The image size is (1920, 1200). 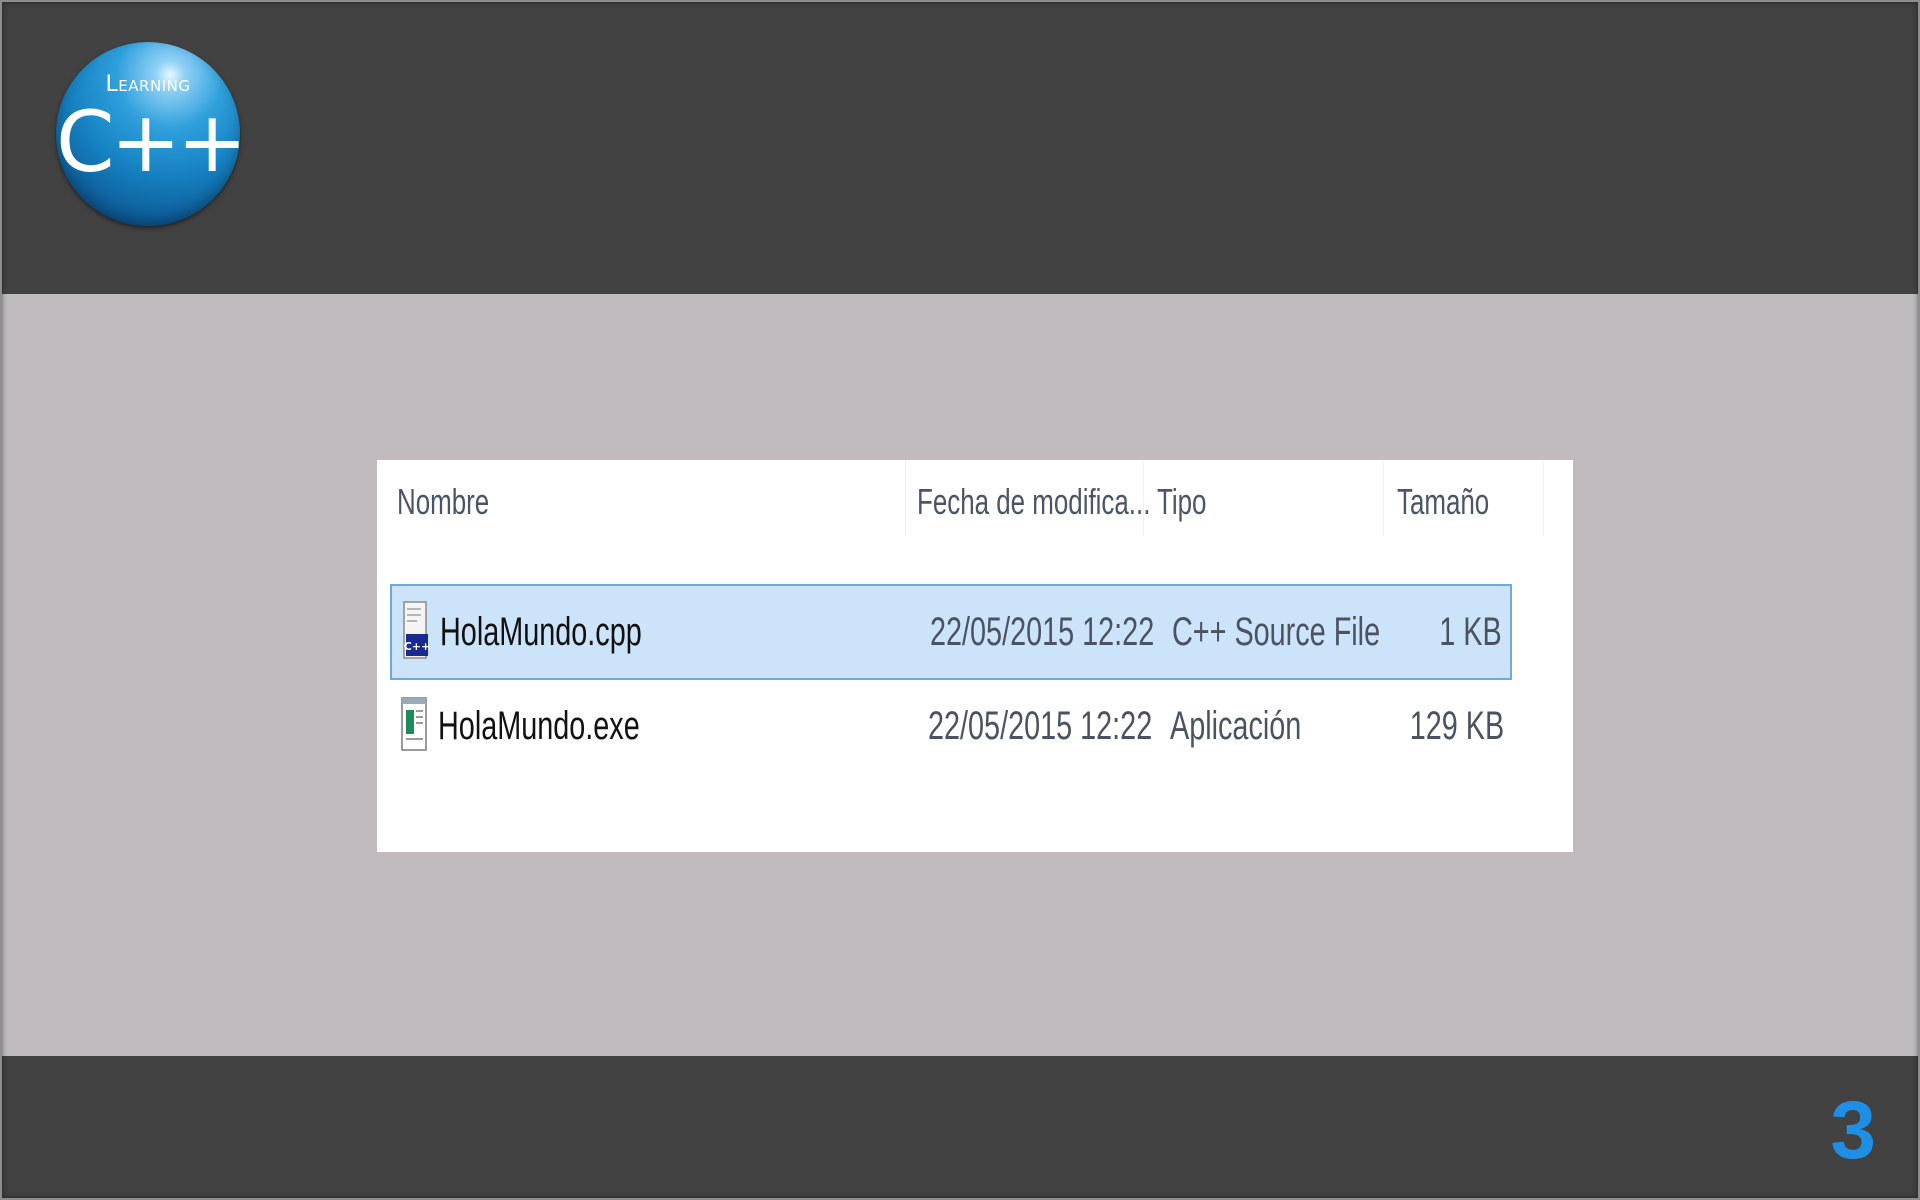 I want to click on column-header-size: Tamaño, so click(x=1443, y=502).